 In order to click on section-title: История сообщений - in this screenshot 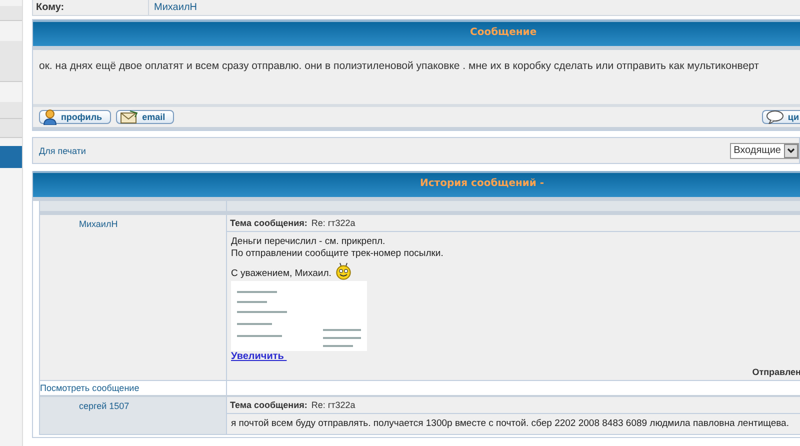, I will do `click(482, 183)`.